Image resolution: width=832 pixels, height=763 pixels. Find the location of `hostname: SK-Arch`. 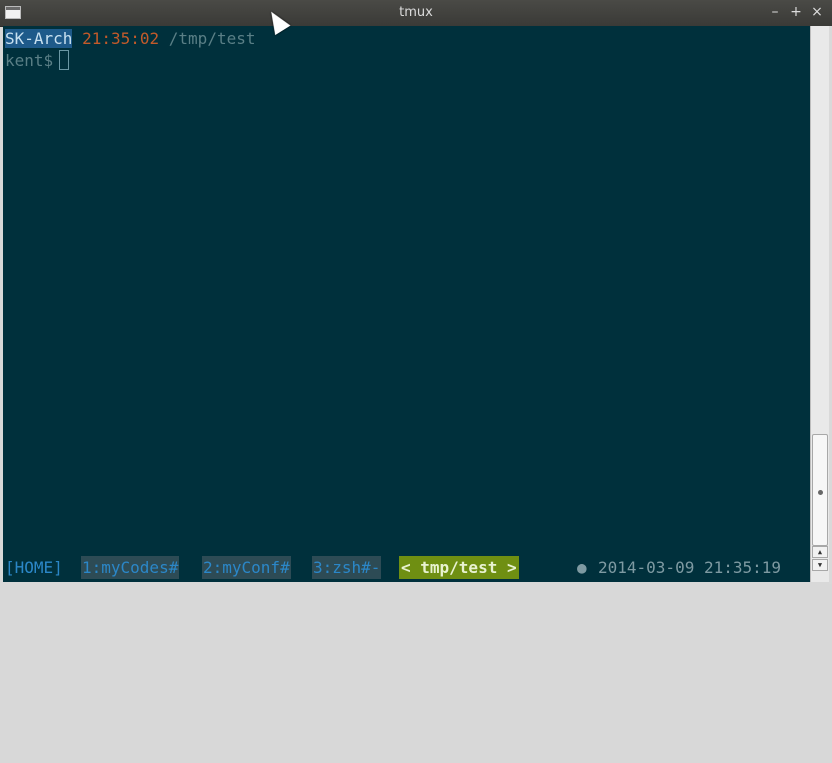

hostname: SK-Arch is located at coordinates (39, 38).